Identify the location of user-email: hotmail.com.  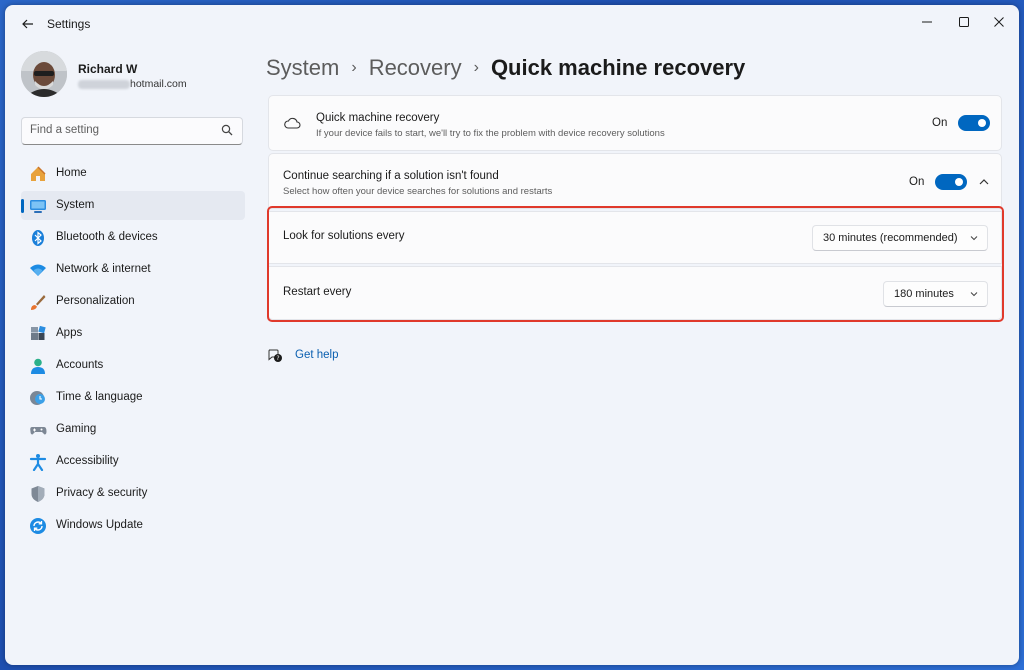
(132, 84).